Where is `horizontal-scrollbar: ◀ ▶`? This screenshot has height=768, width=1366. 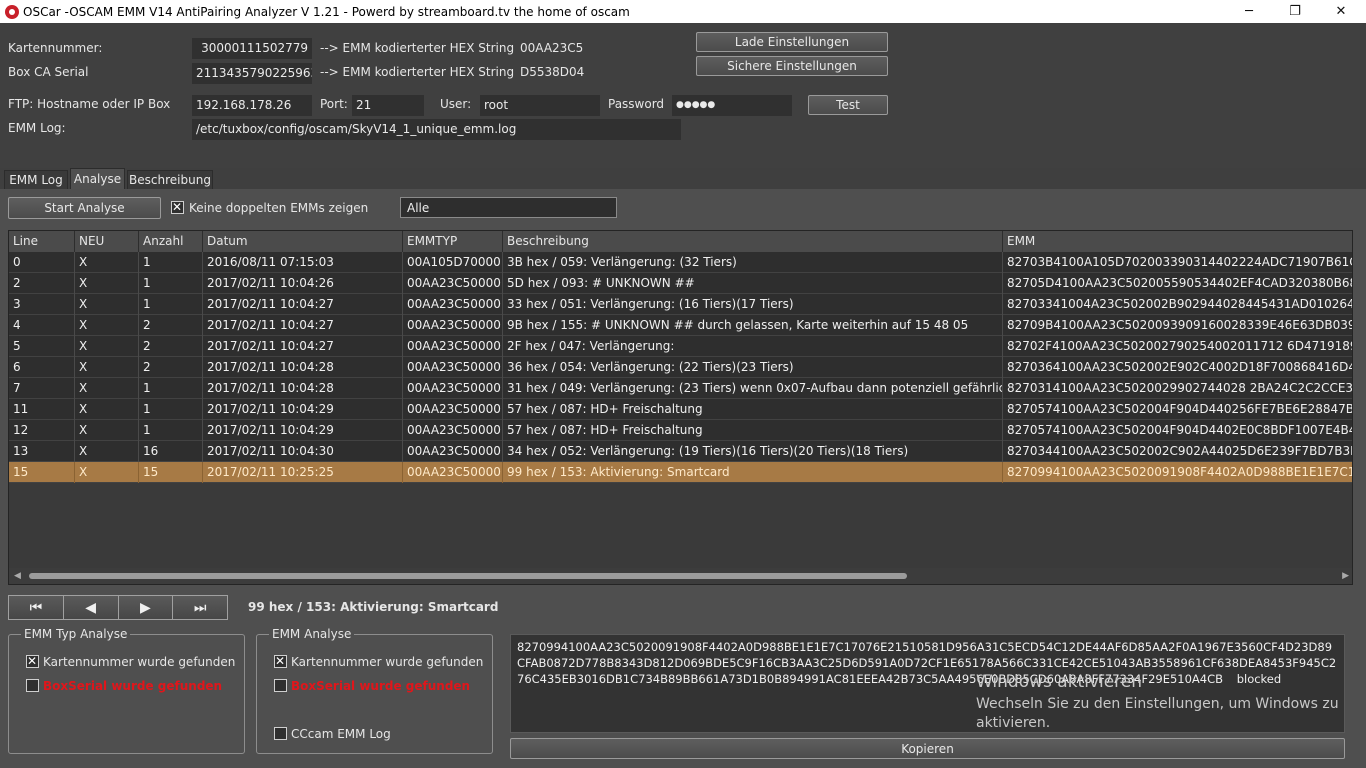 horizontal-scrollbar: ◀ ▶ is located at coordinates (680, 576).